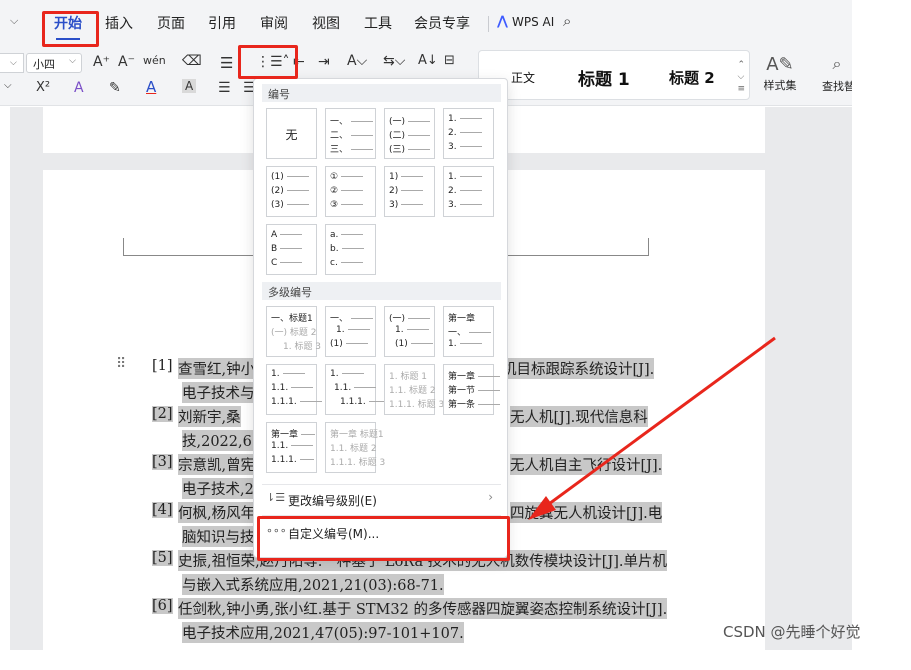 This screenshot has height=670, width=911. Describe the element at coordinates (652, 428) in the screenshot. I see `annotation-arrow` at that location.